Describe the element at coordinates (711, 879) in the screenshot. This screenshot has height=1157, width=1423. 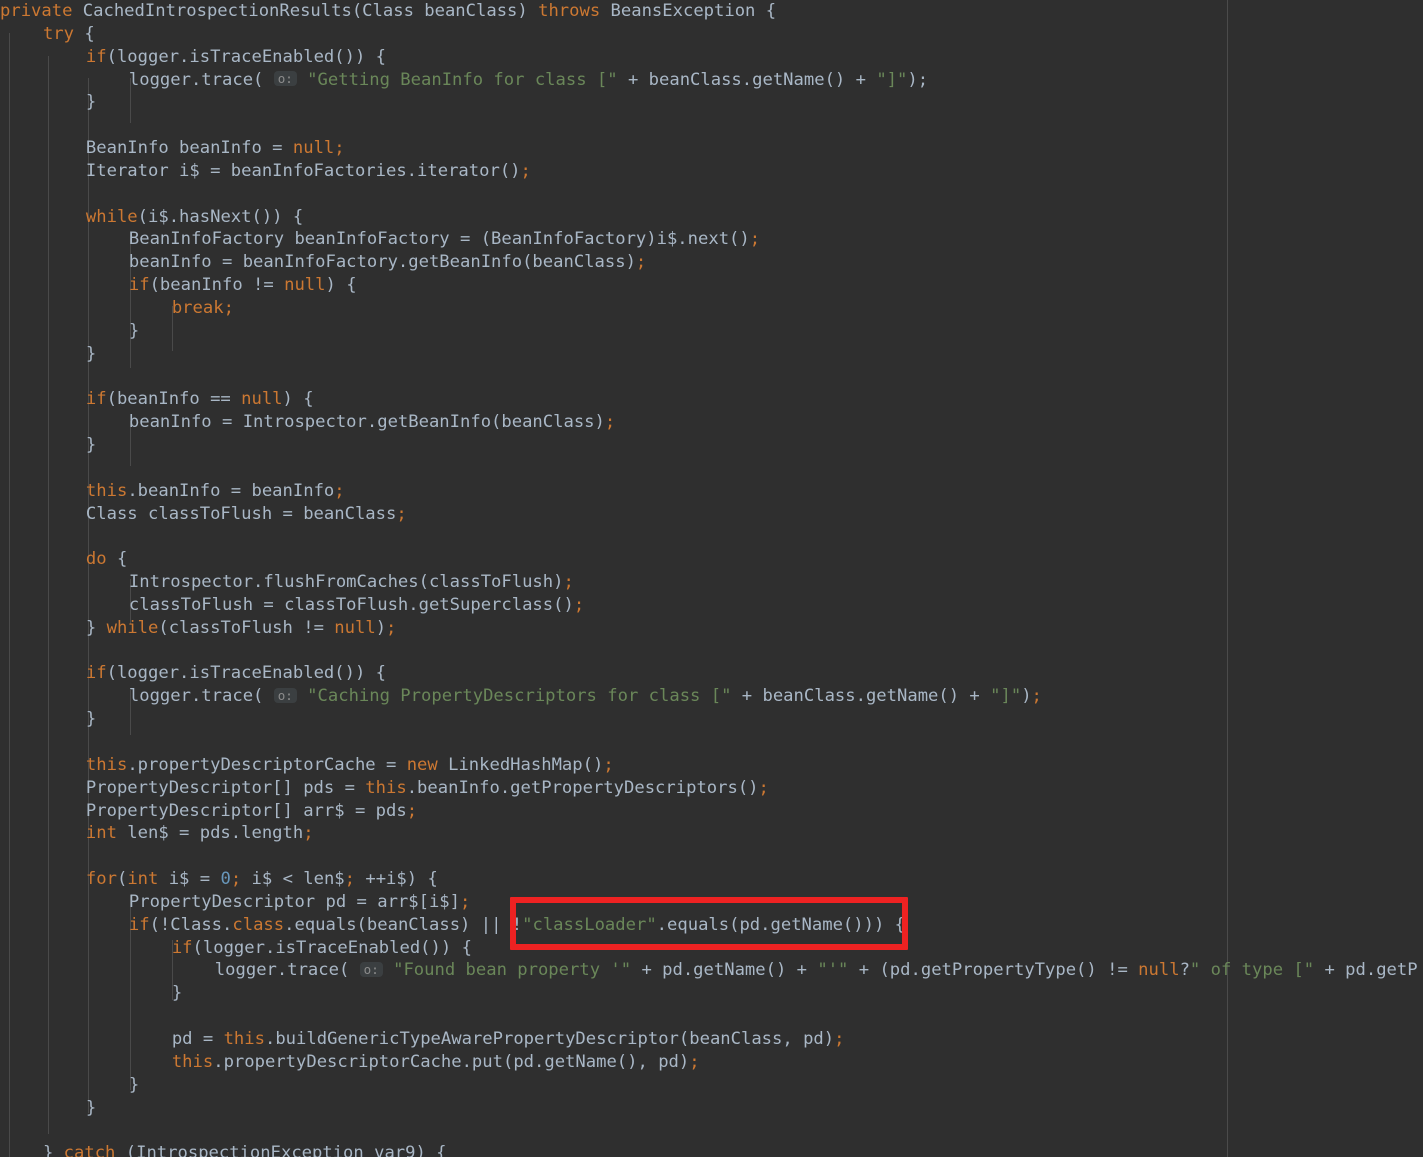
I see `code-line: for(int i$ = 0; i$ < len$; ++i$) {` at that location.